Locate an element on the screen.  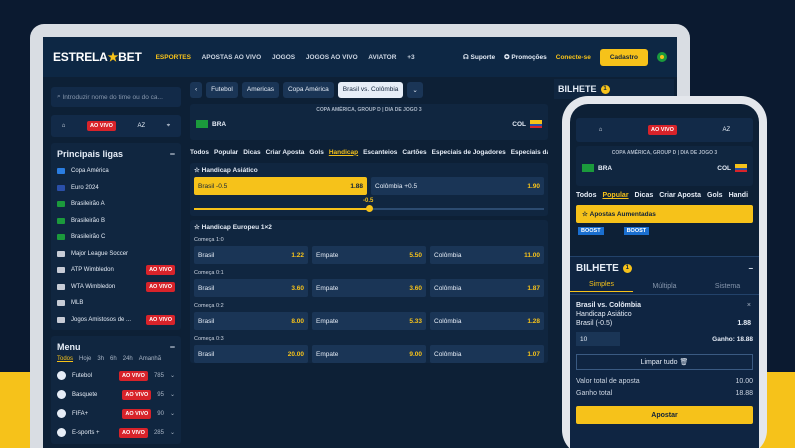
clear-all-button: Limpar tudo 🗑 is located at coordinates (664, 362).